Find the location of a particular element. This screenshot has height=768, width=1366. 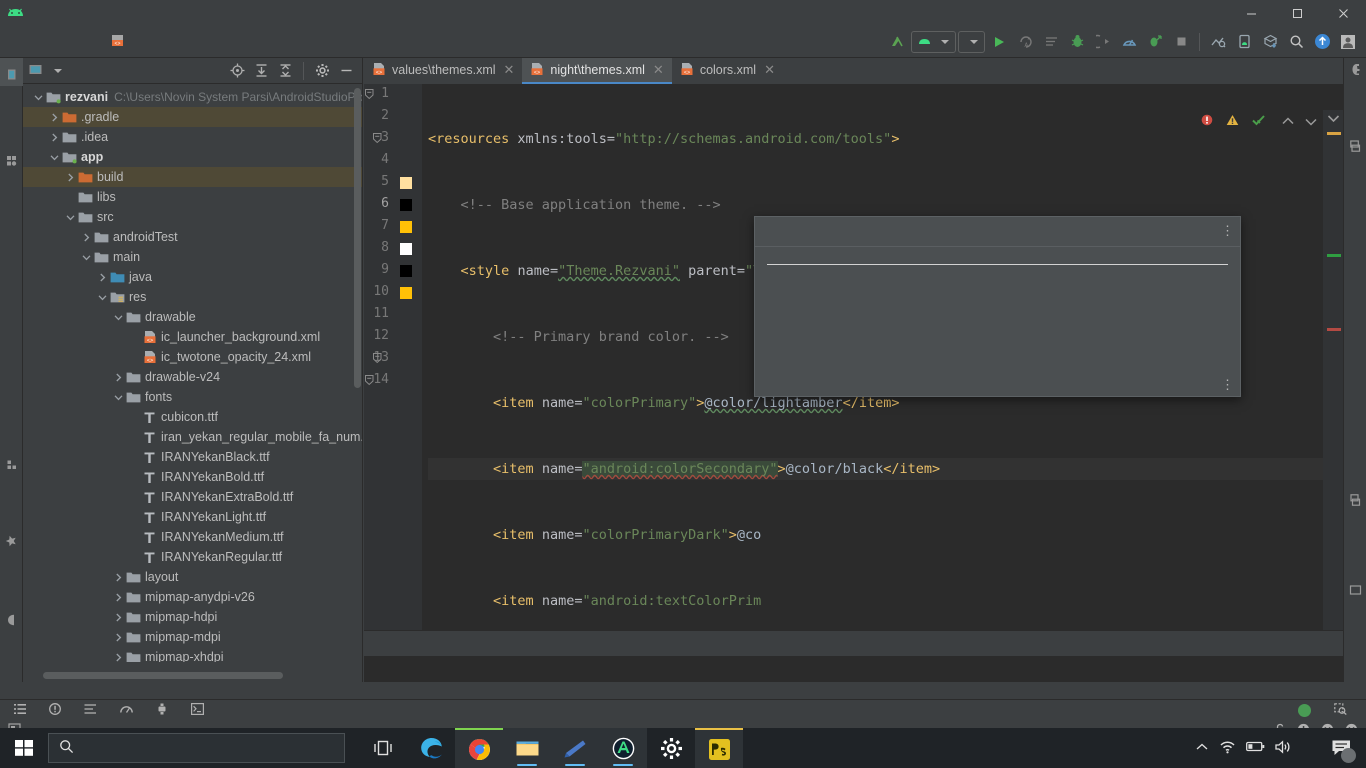

tree-row-src: src is located at coordinates (192, 217).